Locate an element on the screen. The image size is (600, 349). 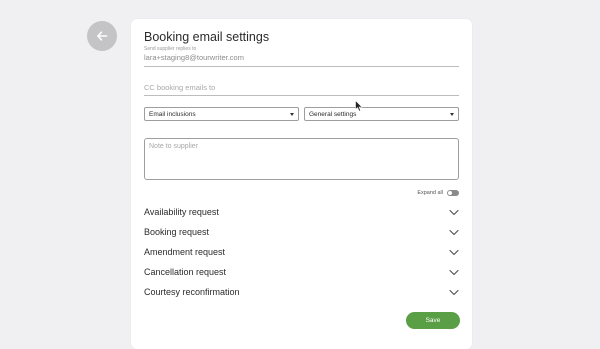
section-courtesy-reconfirmation: Courtesy reconfirmation is located at coordinates (301, 292).